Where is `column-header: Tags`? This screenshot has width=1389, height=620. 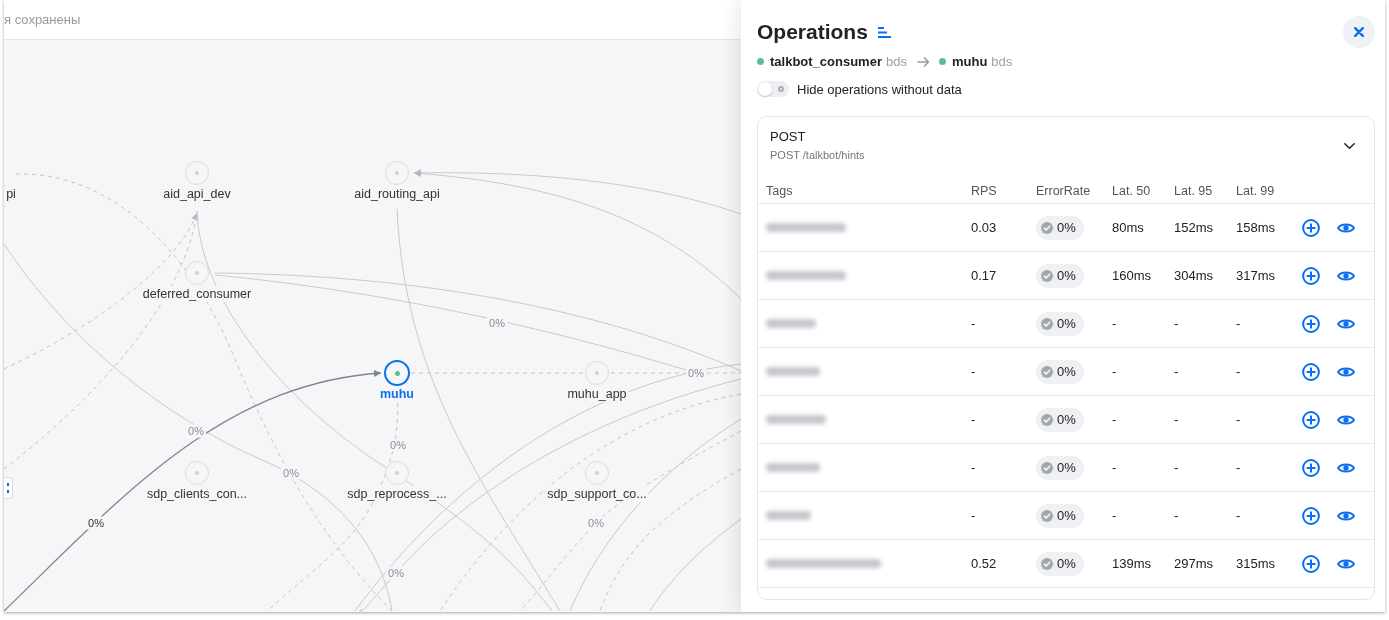 column-header: Tags is located at coordinates (779, 190).